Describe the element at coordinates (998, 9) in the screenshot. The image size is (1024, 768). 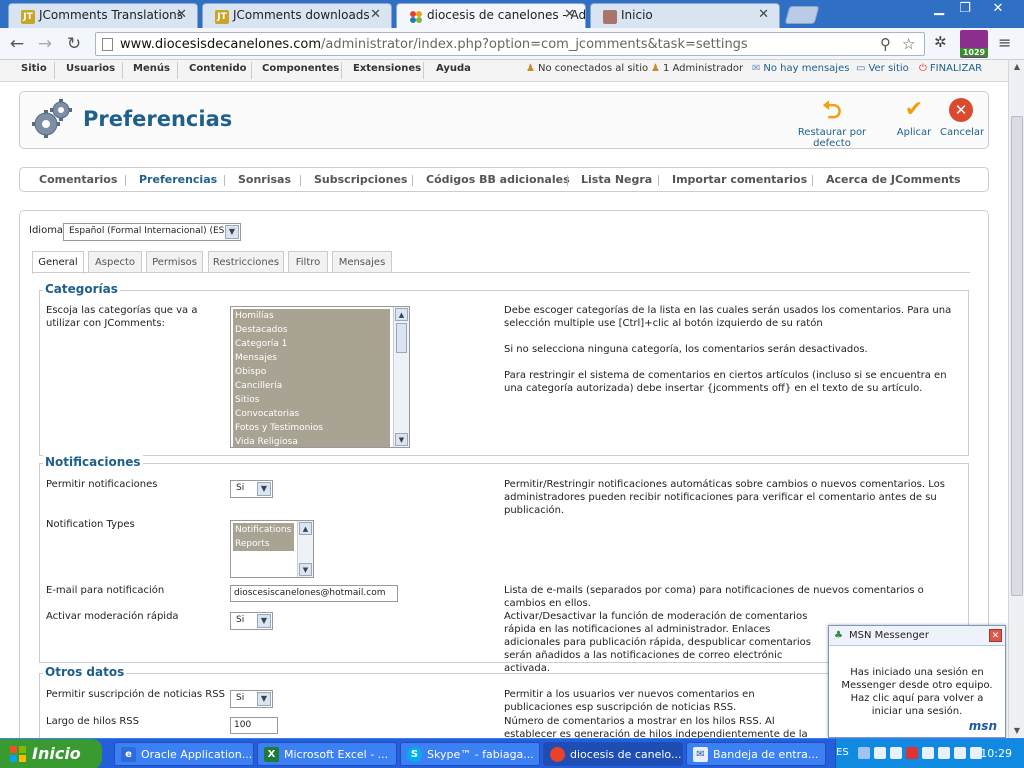
I see `window-close-icon: ✕` at that location.